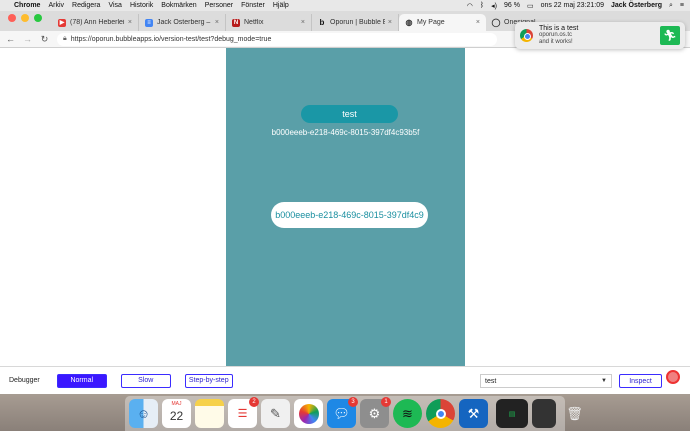 This screenshot has width=690, height=431. What do you see at coordinates (530, 6) in the screenshot?
I see `battery-icon: ▭` at bounding box center [530, 6].